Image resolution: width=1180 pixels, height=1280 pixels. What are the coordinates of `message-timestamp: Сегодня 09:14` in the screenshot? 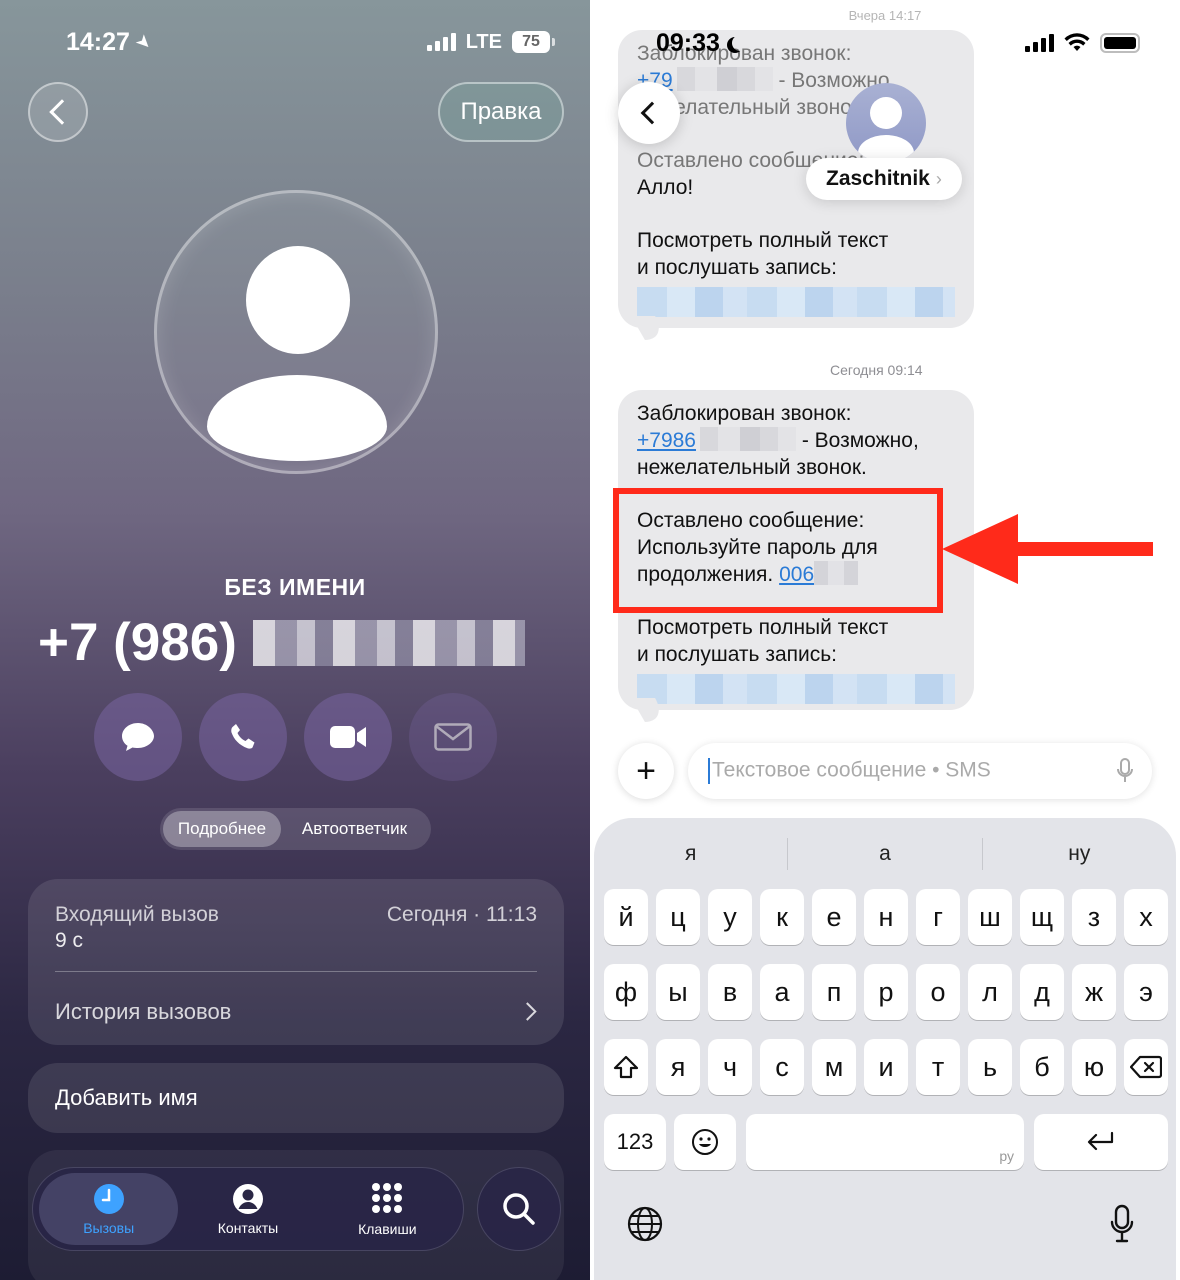 It's located at (876, 370).